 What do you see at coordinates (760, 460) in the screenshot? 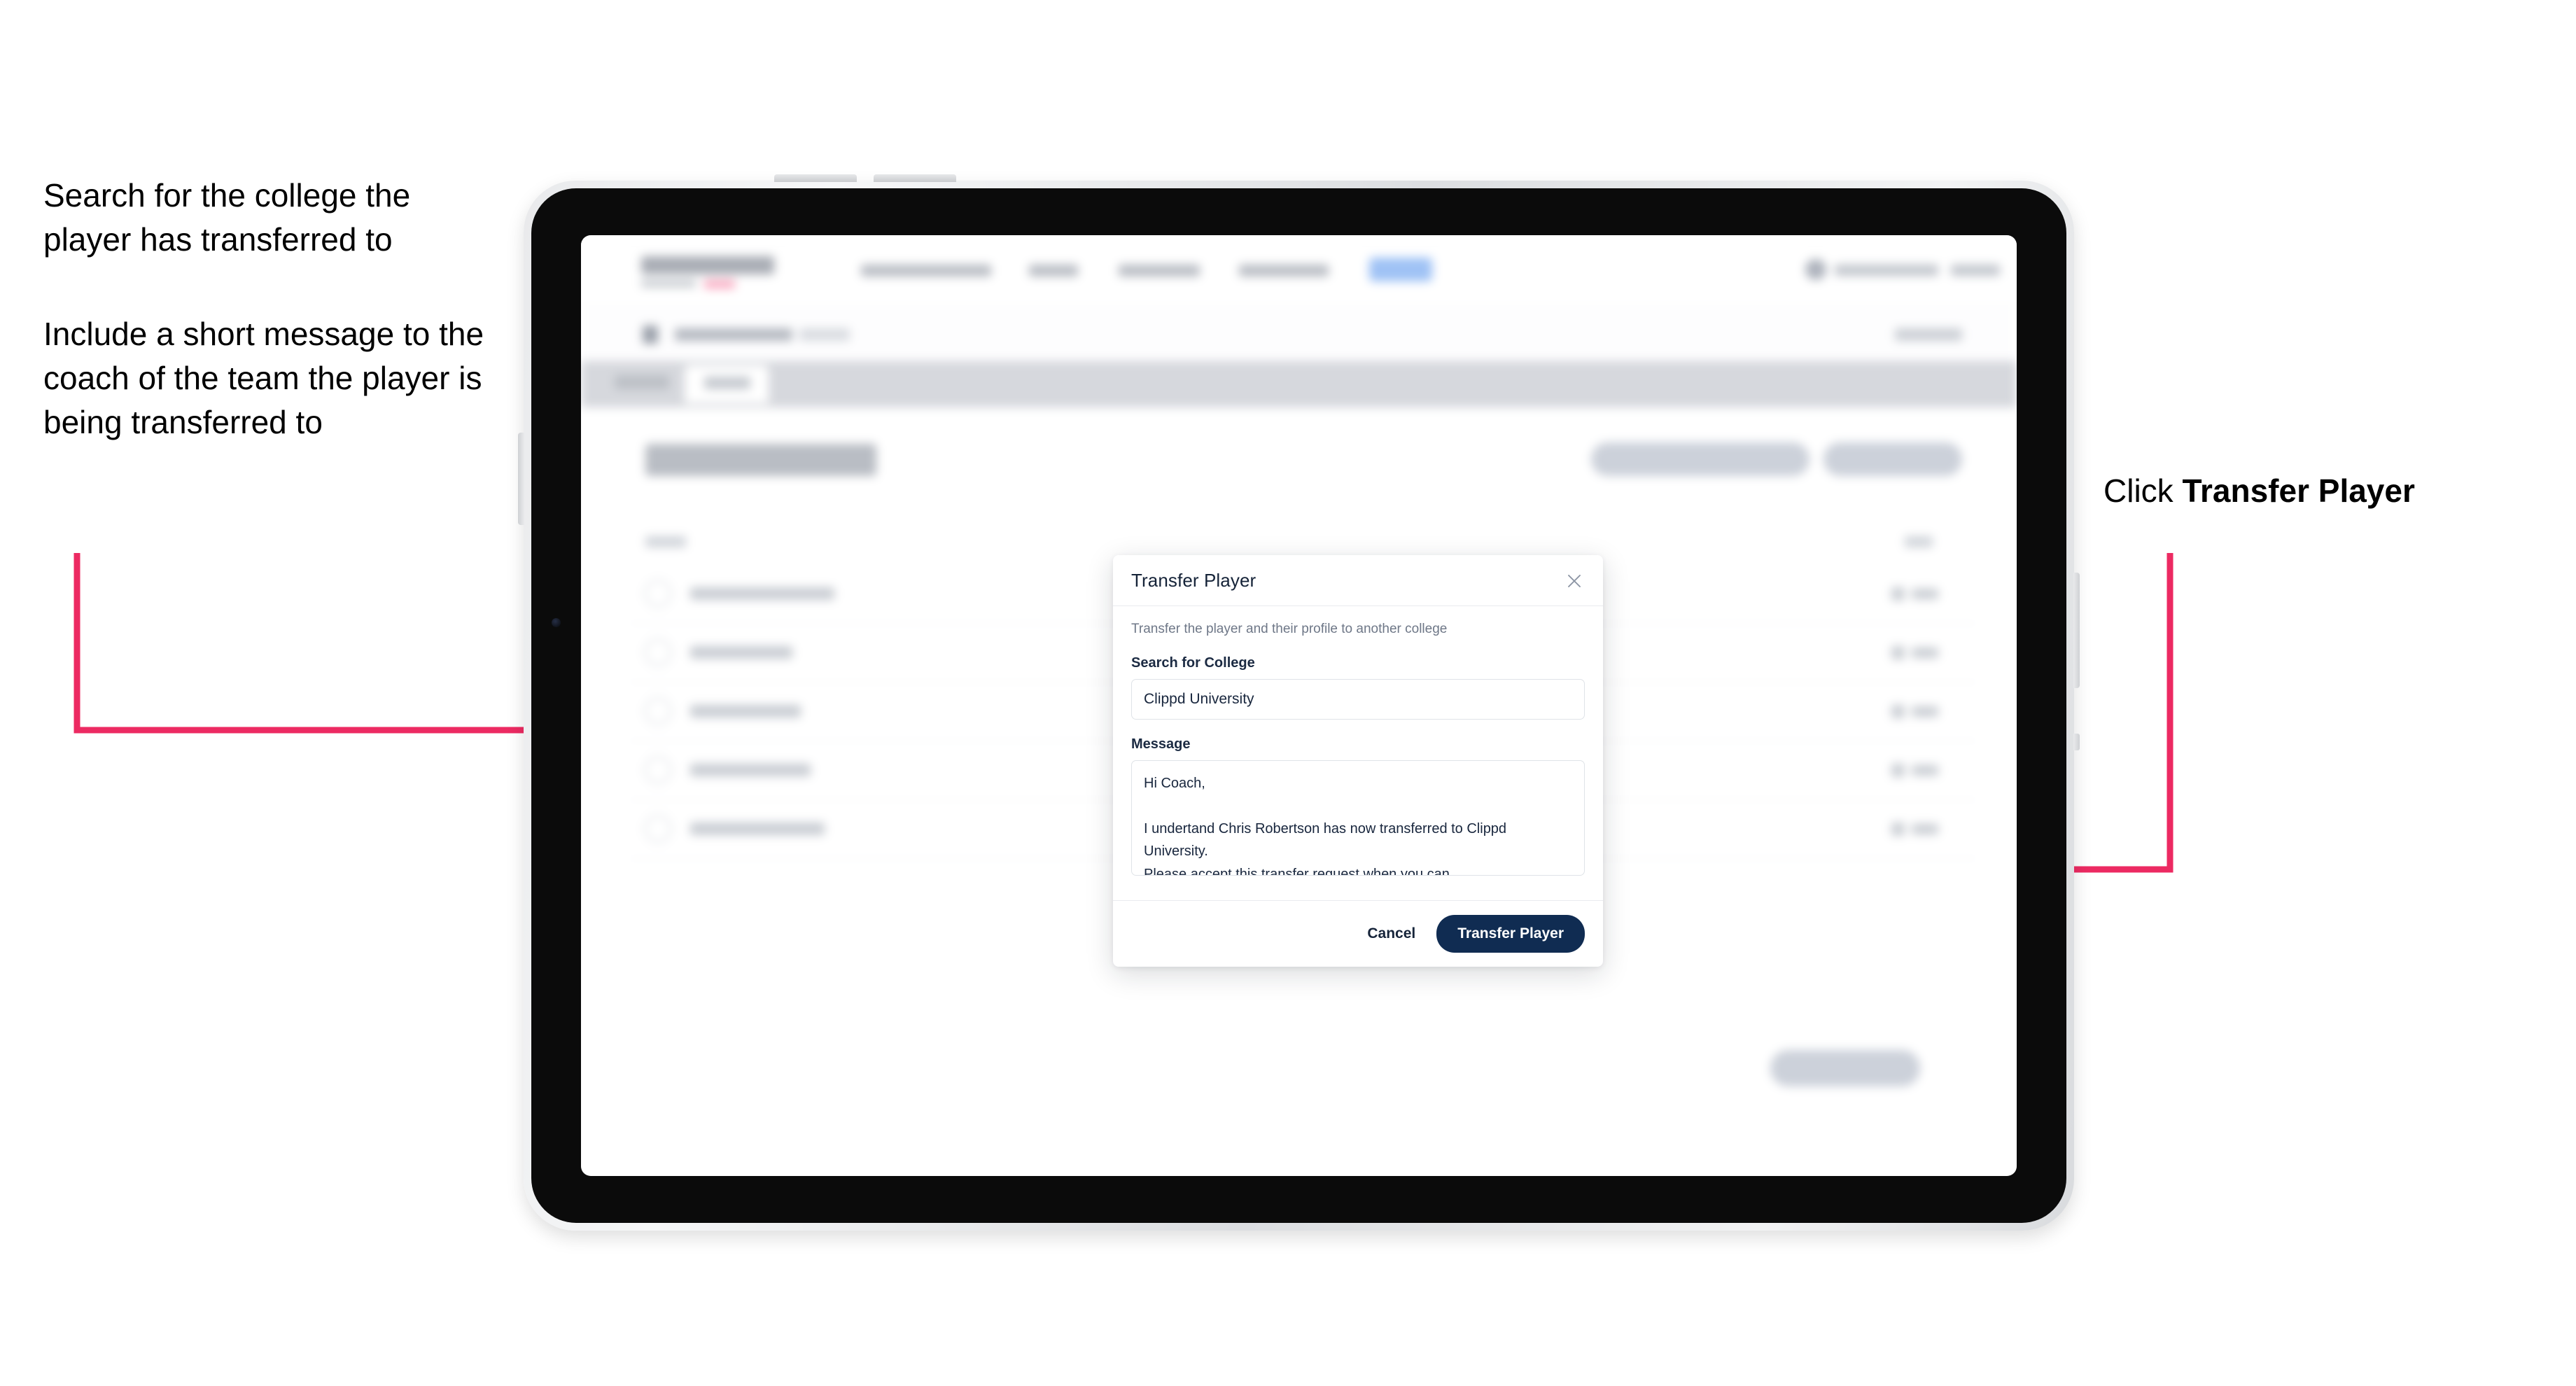
I see `page-title` at bounding box center [760, 460].